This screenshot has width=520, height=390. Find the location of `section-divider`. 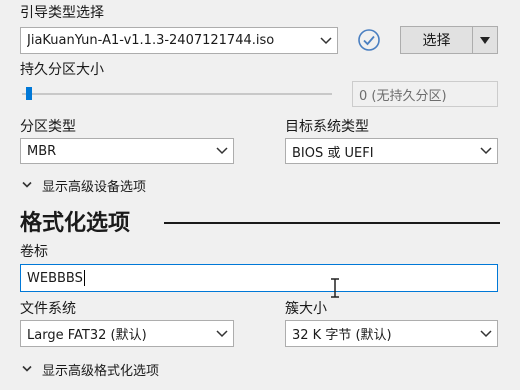

section-divider is located at coordinates (332, 223).